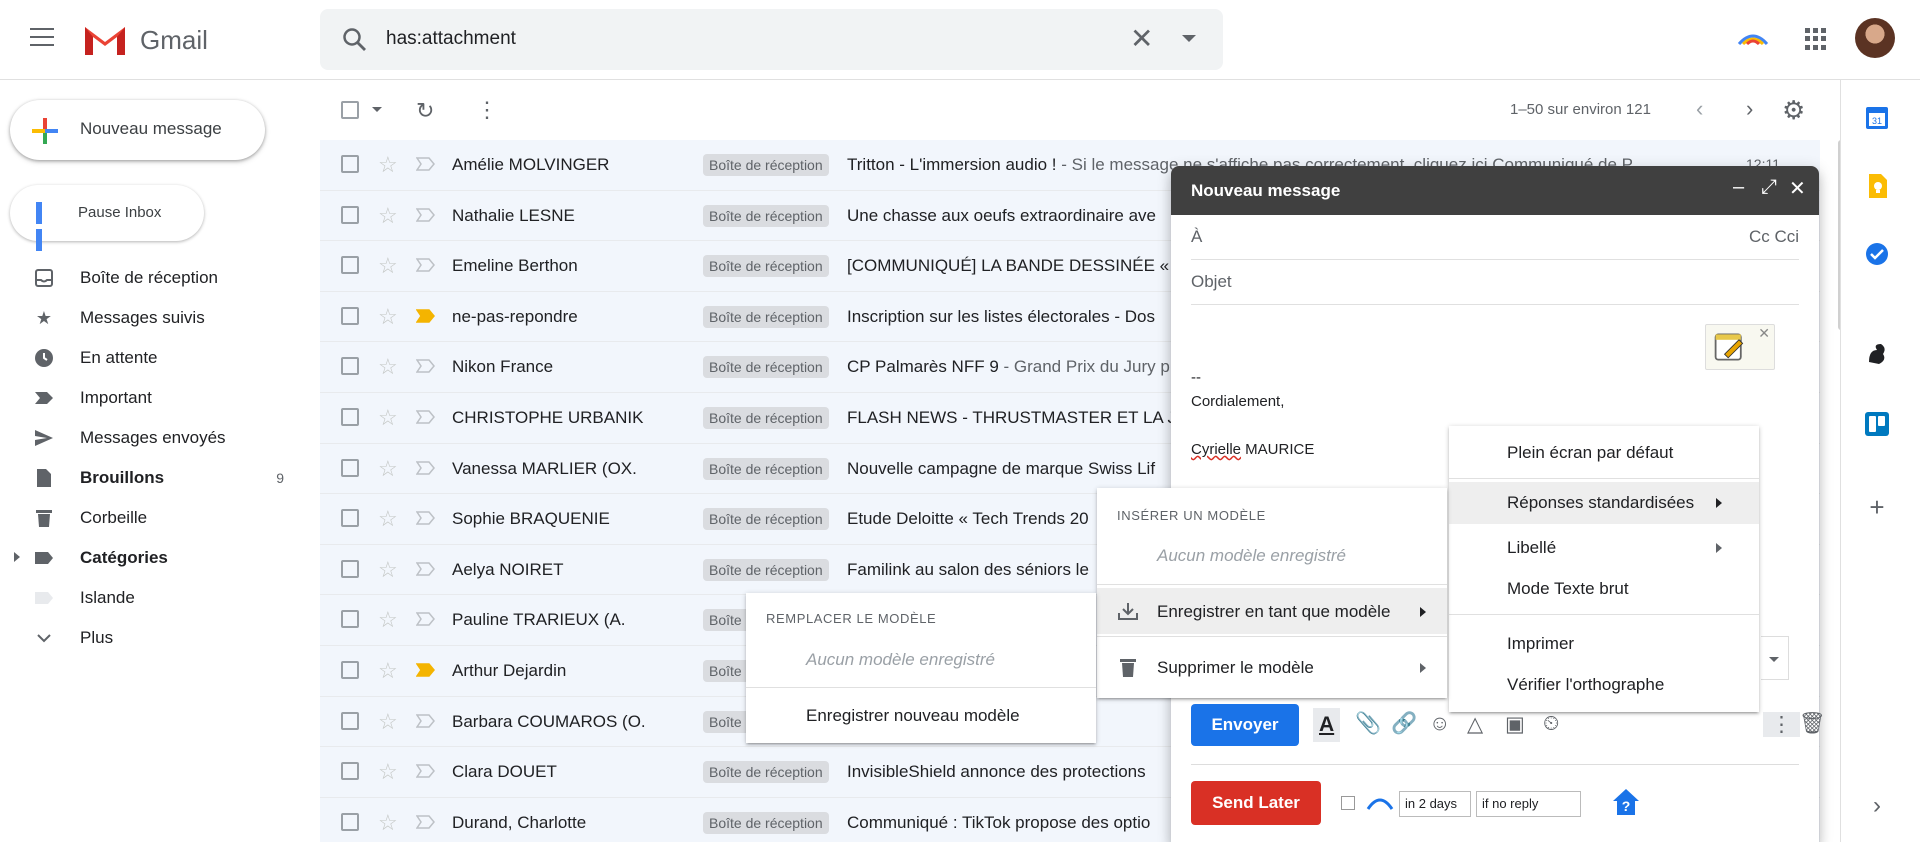 The width and height of the screenshot is (1920, 842). I want to click on menu-item-save-as-template: Enregistrer en tant que modèle, so click(1273, 612).